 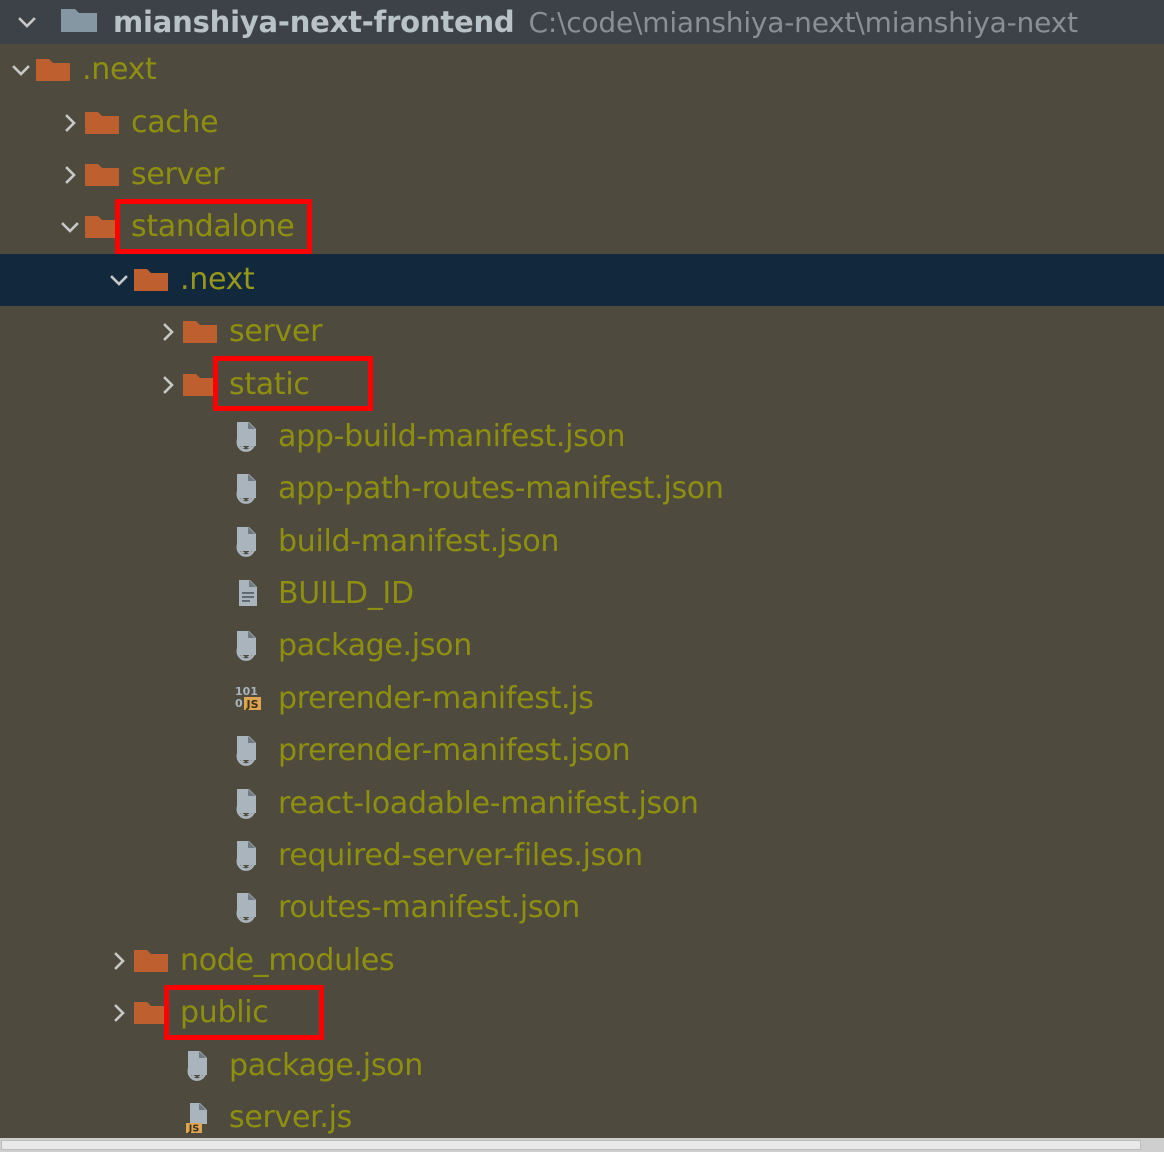 I want to click on project-path: C:\code\mianshiya-next\mianshiya-next, so click(x=803, y=22).